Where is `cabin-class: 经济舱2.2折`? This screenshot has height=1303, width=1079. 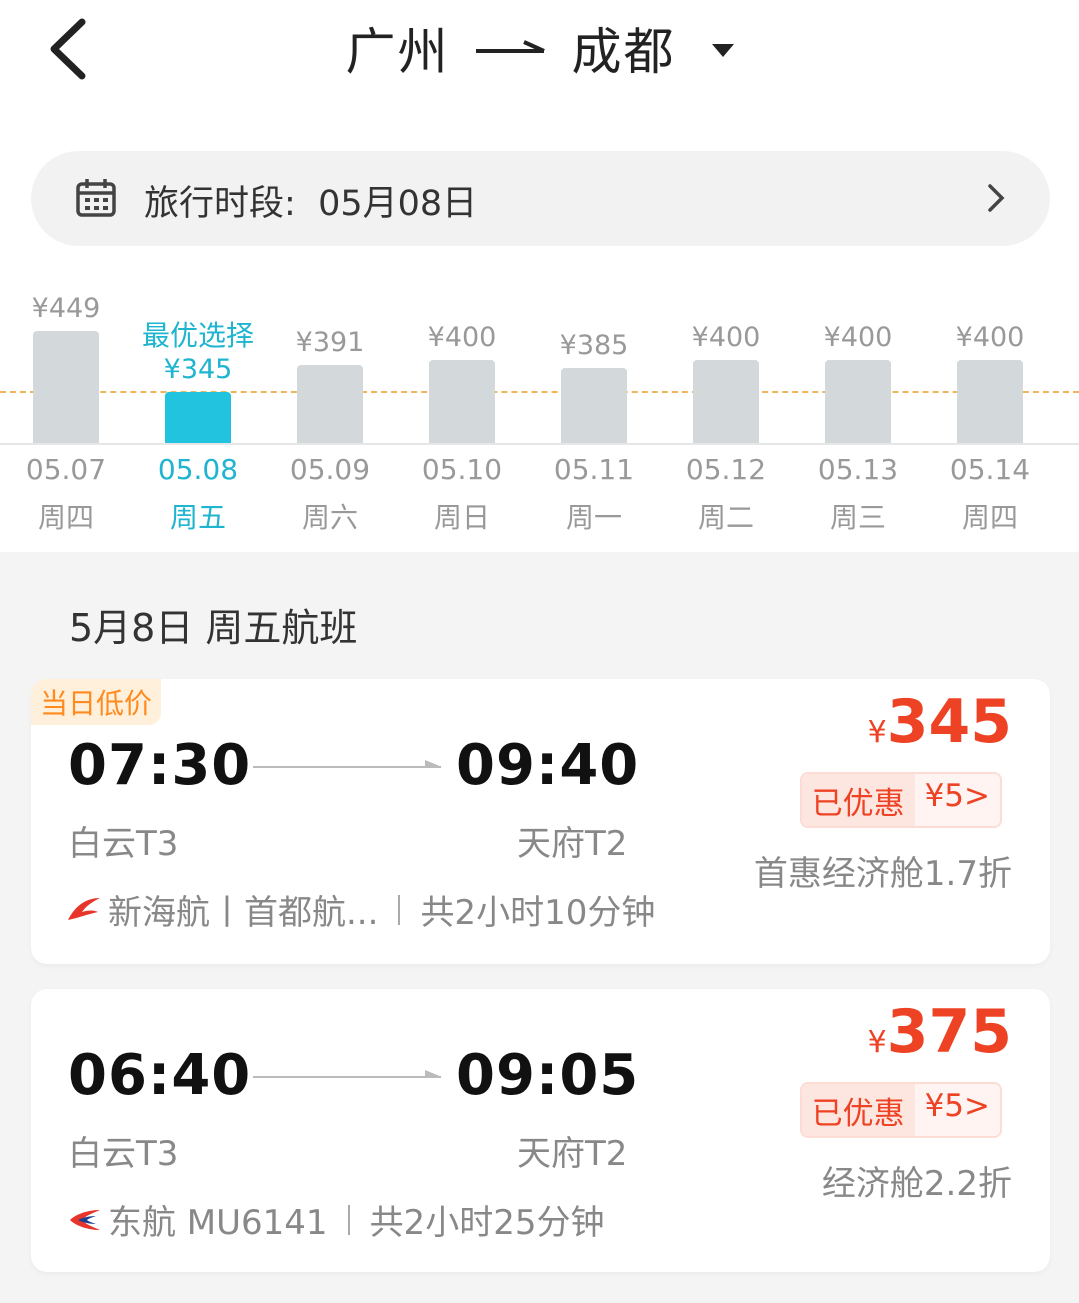
cabin-class: 经济舱2.2折 is located at coordinates (916, 1184).